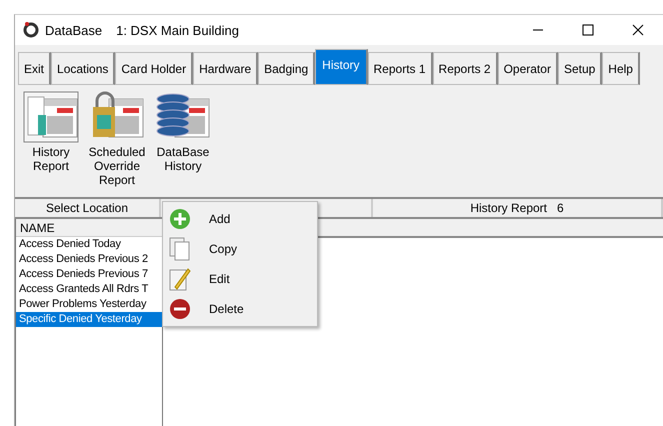  Describe the element at coordinates (180, 219) in the screenshot. I see `plus-icon` at that location.